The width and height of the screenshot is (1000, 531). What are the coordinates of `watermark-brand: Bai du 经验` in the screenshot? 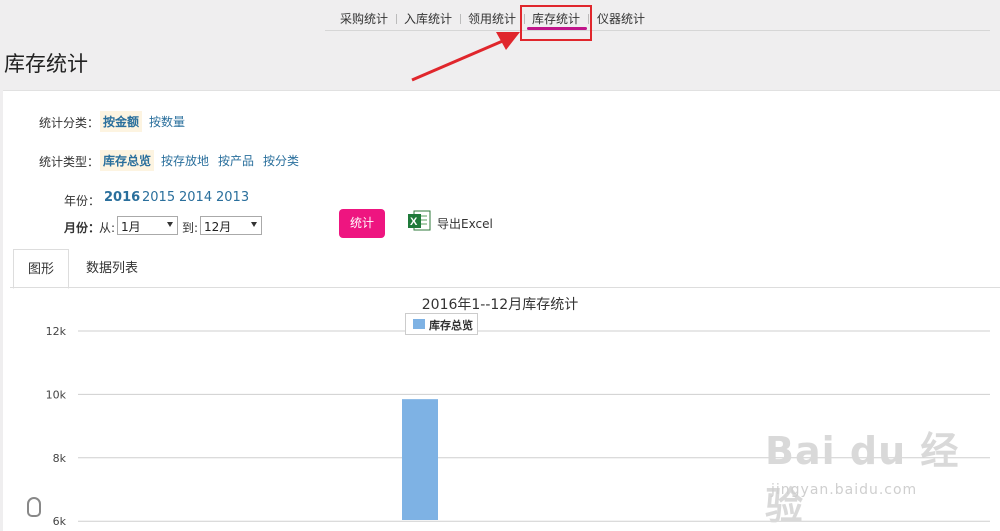 It's located at (862, 478).